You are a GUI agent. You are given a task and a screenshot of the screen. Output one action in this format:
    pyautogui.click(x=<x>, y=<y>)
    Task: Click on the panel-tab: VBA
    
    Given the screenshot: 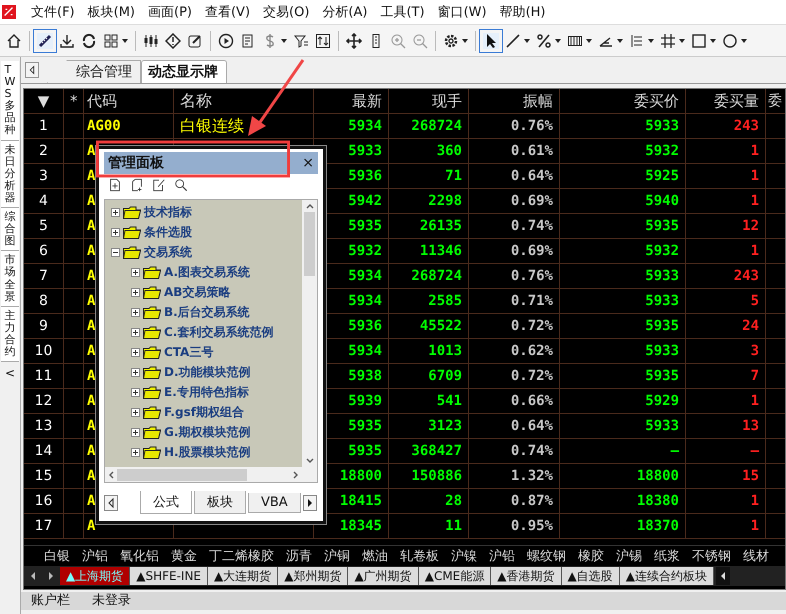 What is the action you would take?
    pyautogui.click(x=274, y=502)
    